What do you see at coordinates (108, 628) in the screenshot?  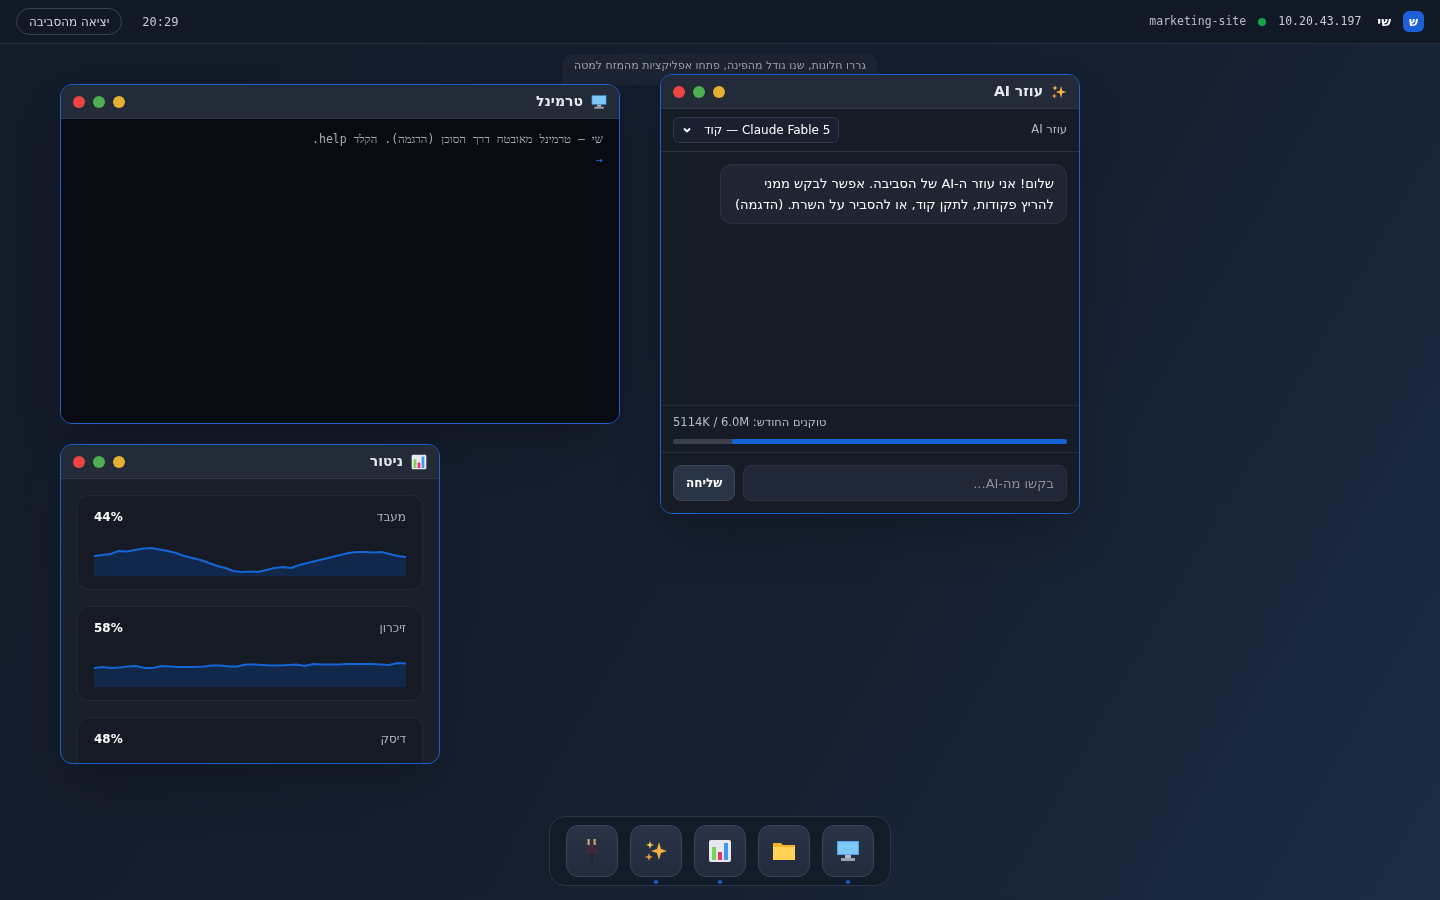 I see `metric-value: 58%` at bounding box center [108, 628].